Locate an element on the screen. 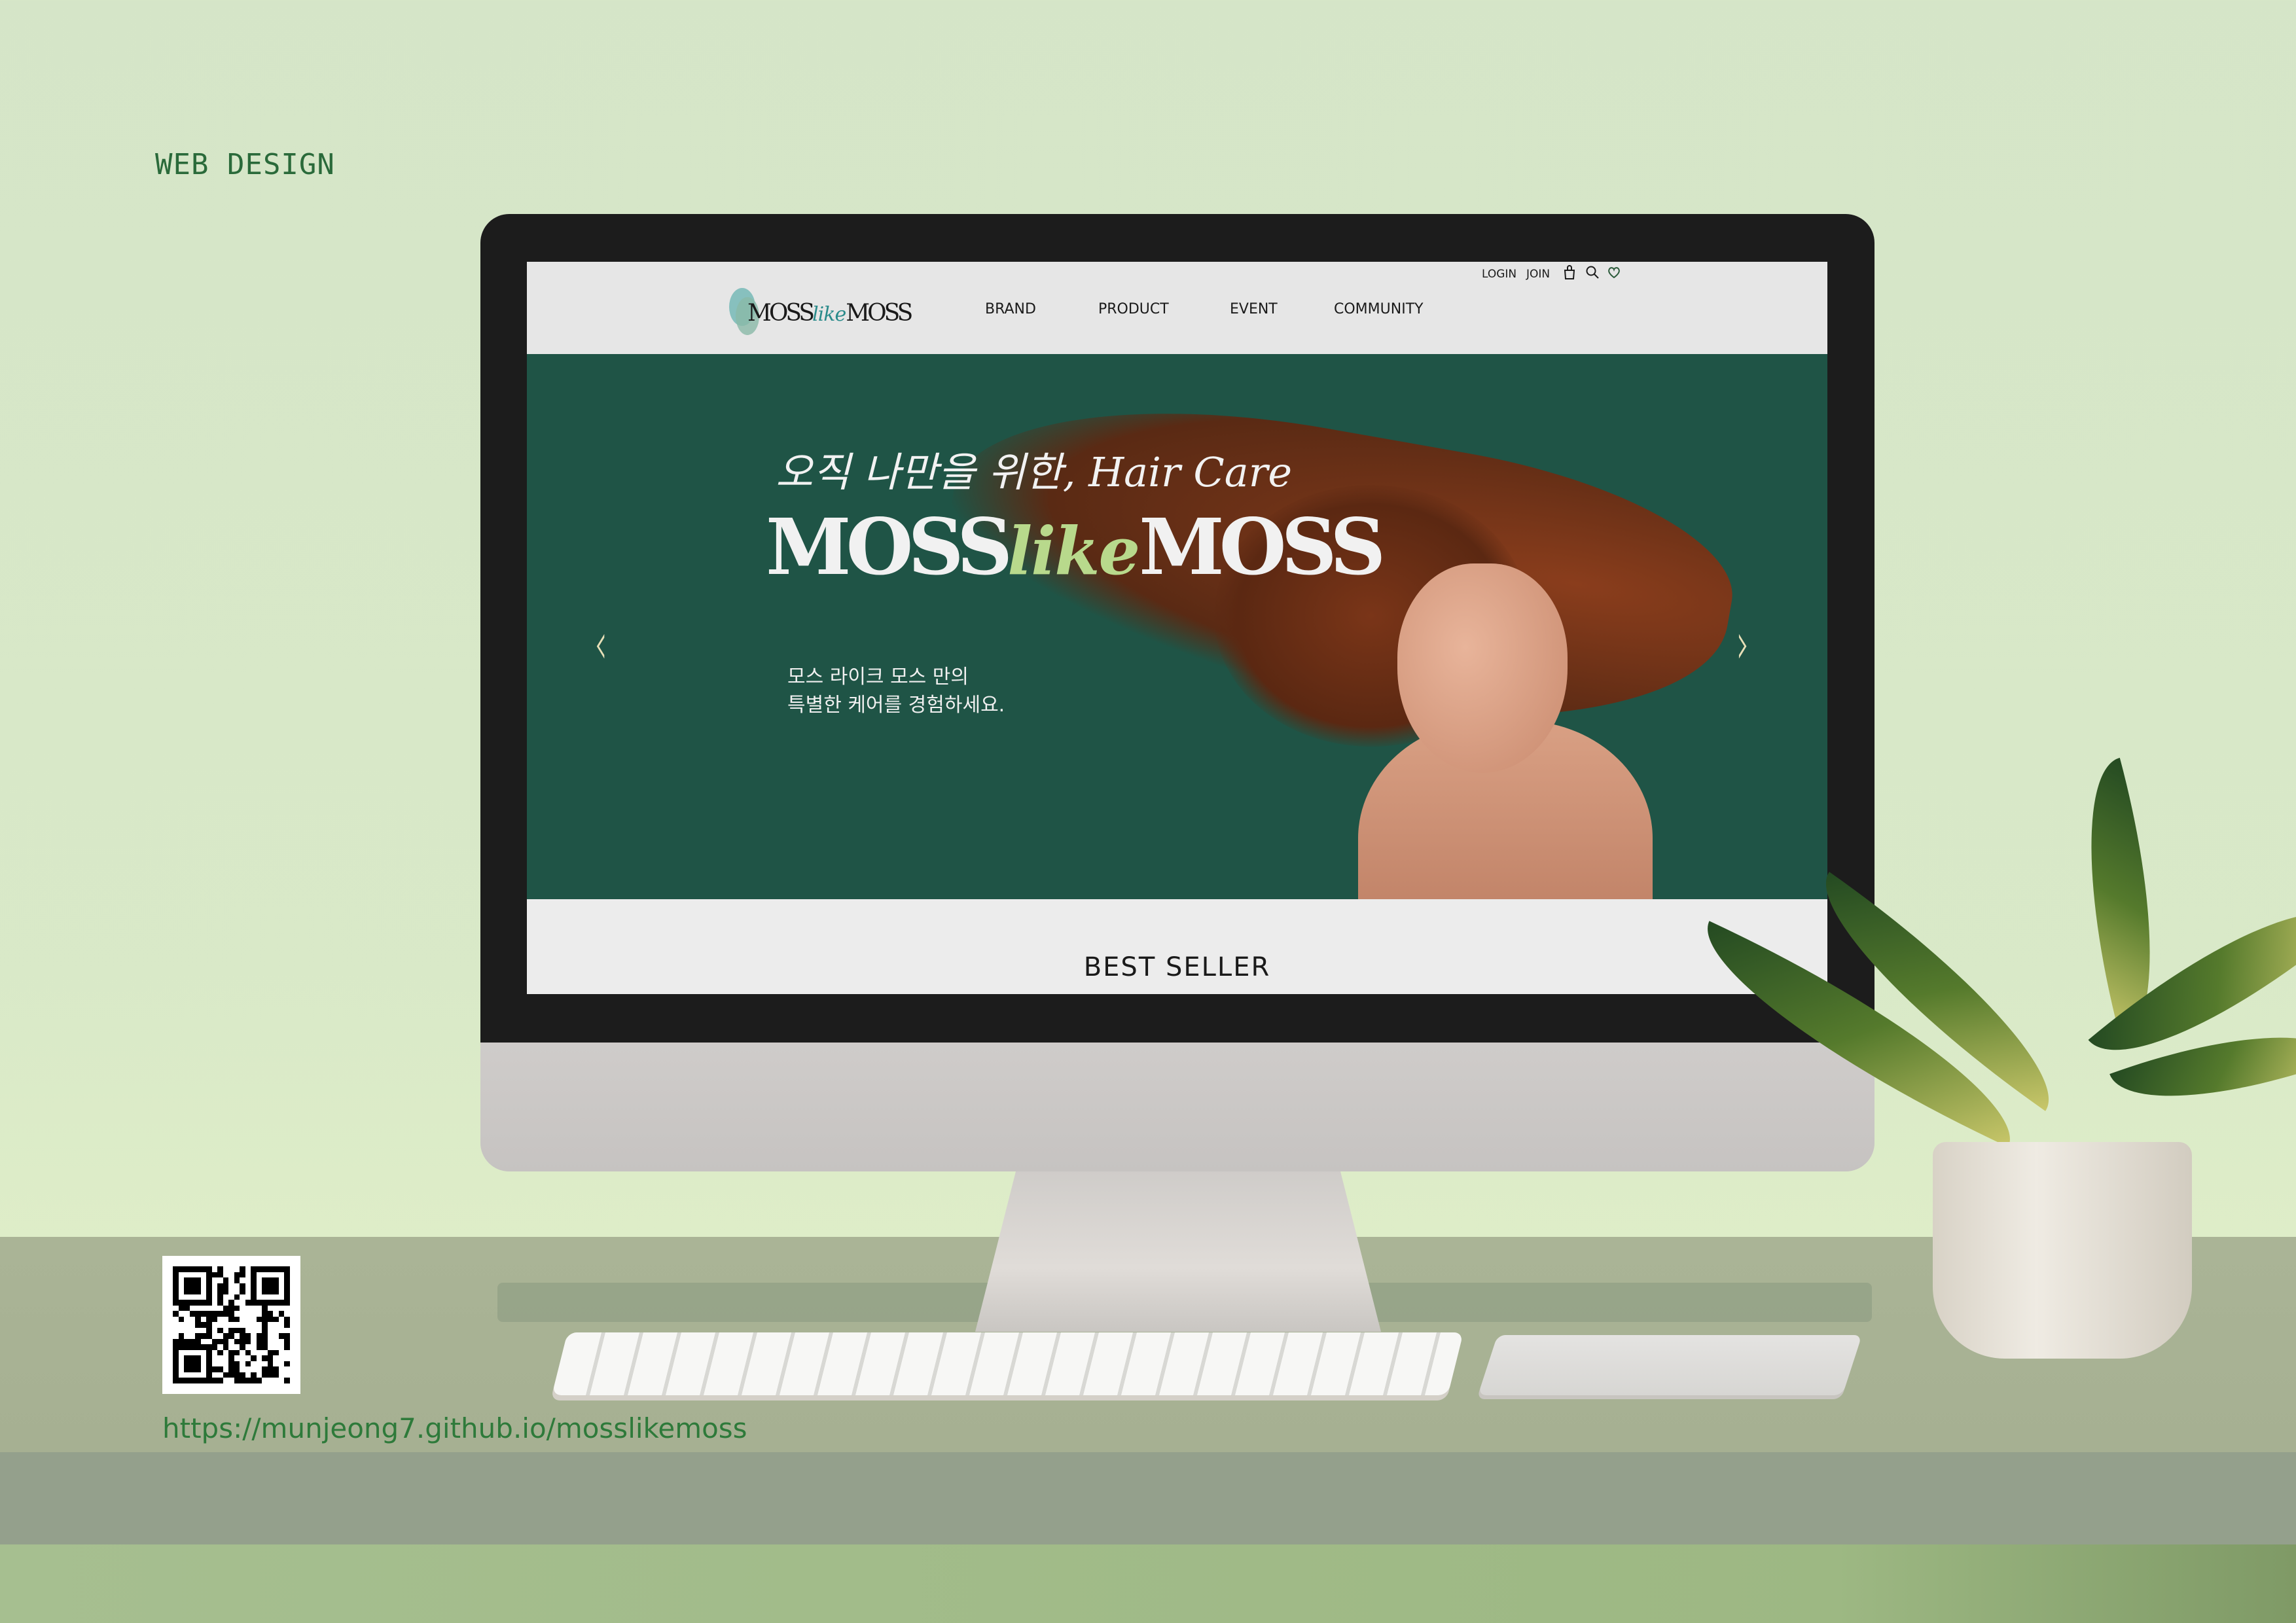  desk-edge is located at coordinates (1148, 1498).